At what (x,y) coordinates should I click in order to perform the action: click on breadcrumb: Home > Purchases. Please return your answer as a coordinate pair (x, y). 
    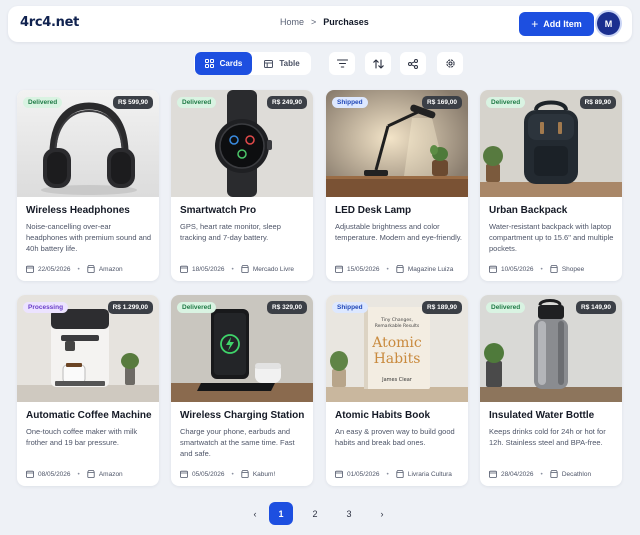
    Looking at the image, I should click on (324, 22).